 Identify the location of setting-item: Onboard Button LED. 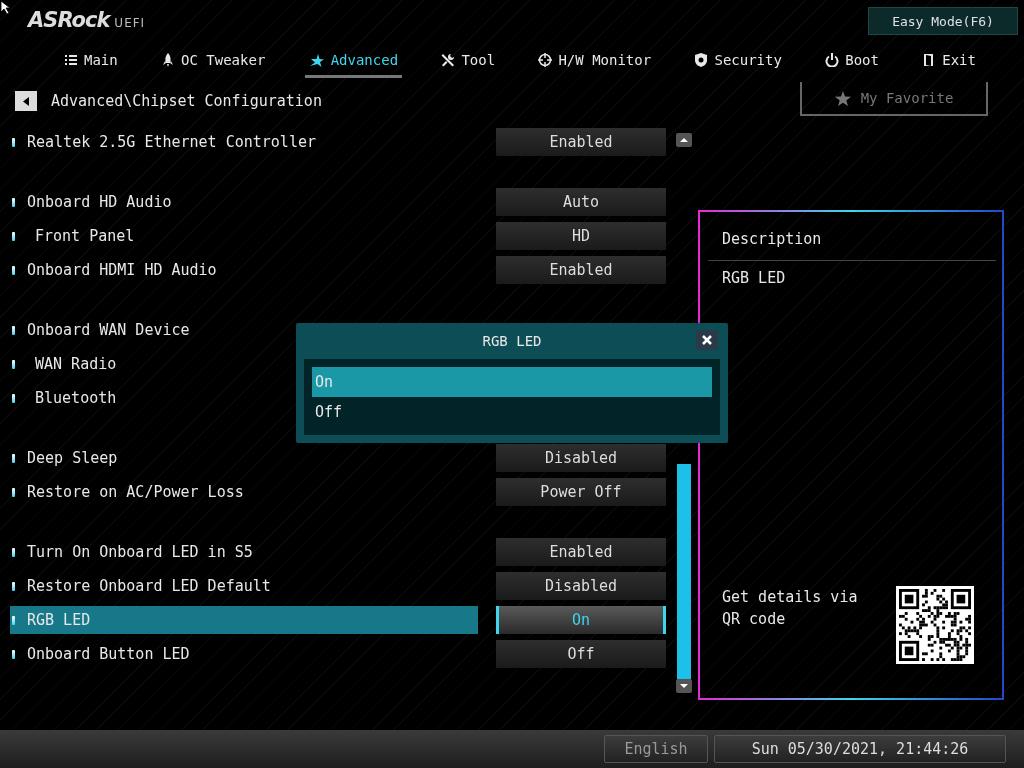
(244, 654).